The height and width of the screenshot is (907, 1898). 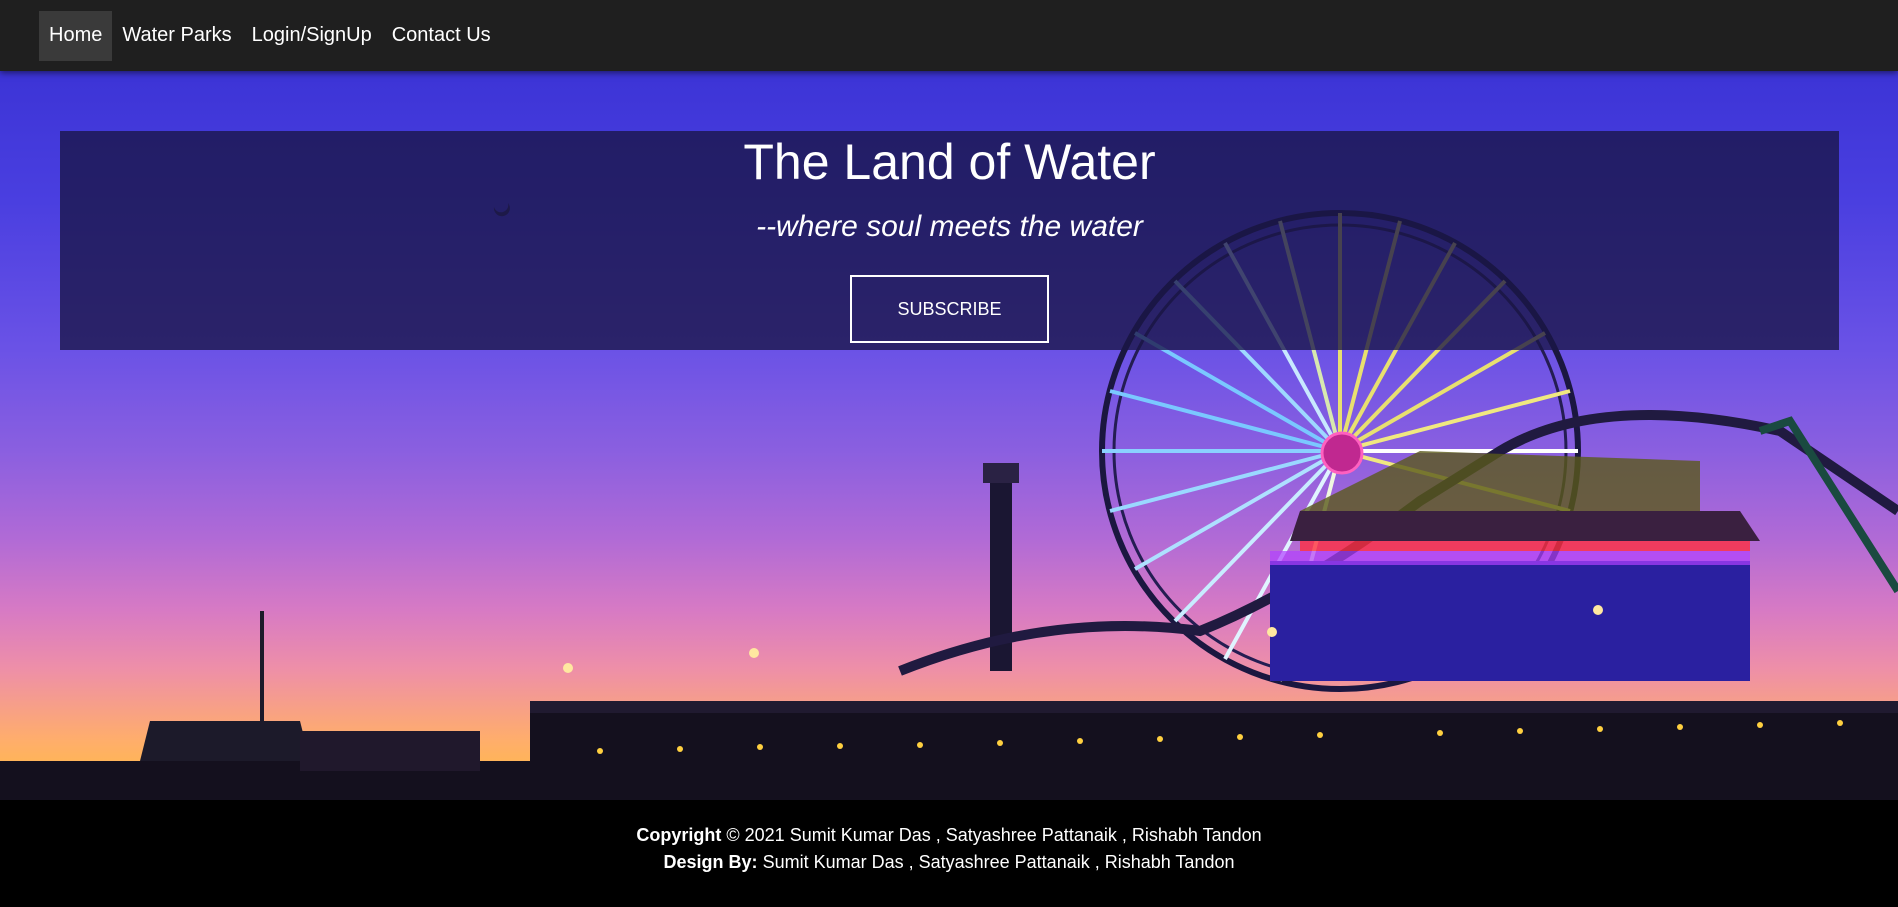 I want to click on hero-subtitle: --where soul meets the water, so click(x=949, y=226).